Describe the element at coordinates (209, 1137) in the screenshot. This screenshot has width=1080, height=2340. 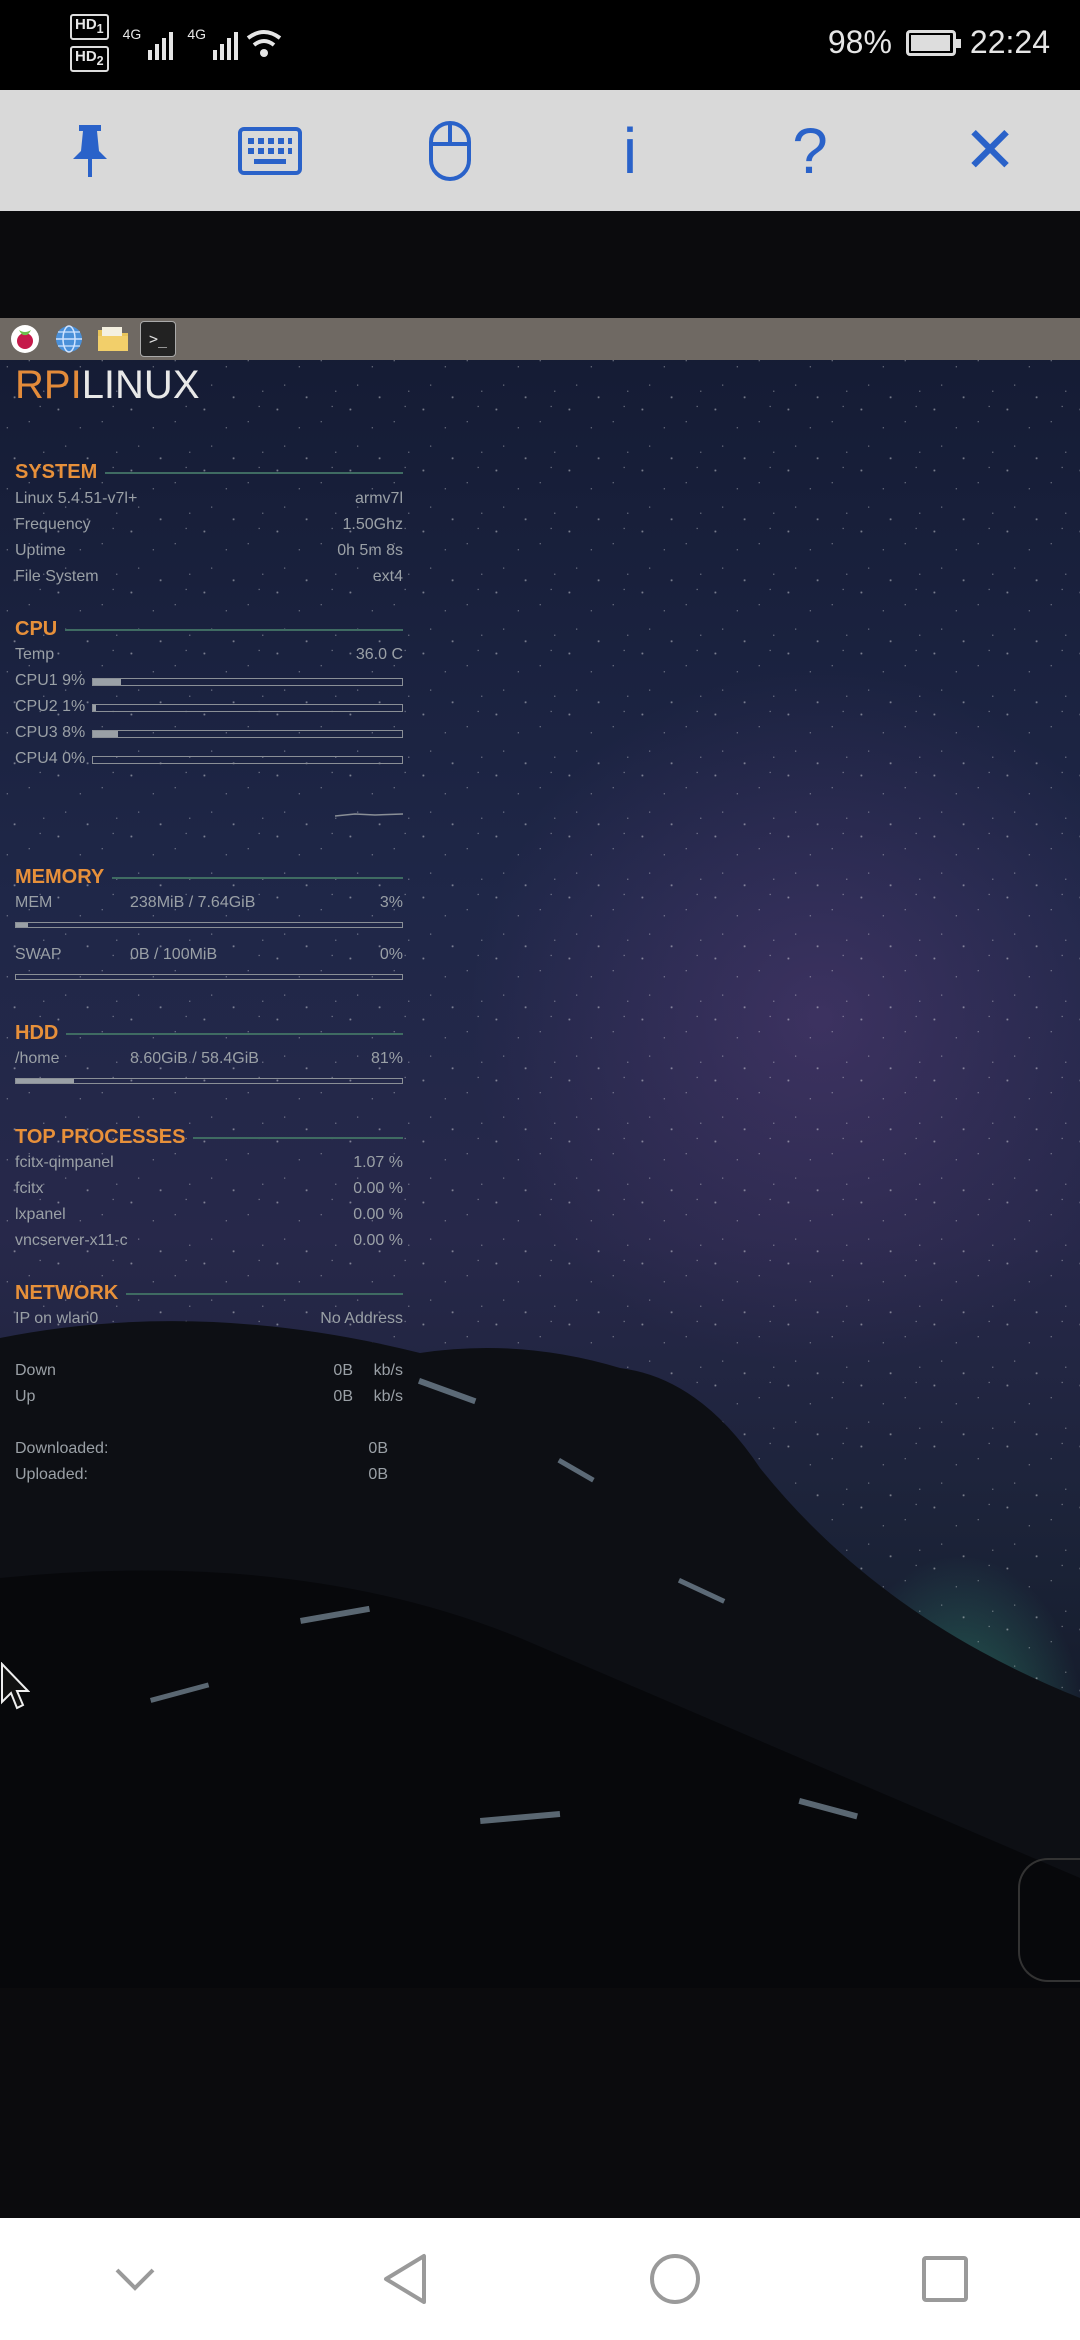
I see `processes-section-header: TOP PROCESSES` at that location.